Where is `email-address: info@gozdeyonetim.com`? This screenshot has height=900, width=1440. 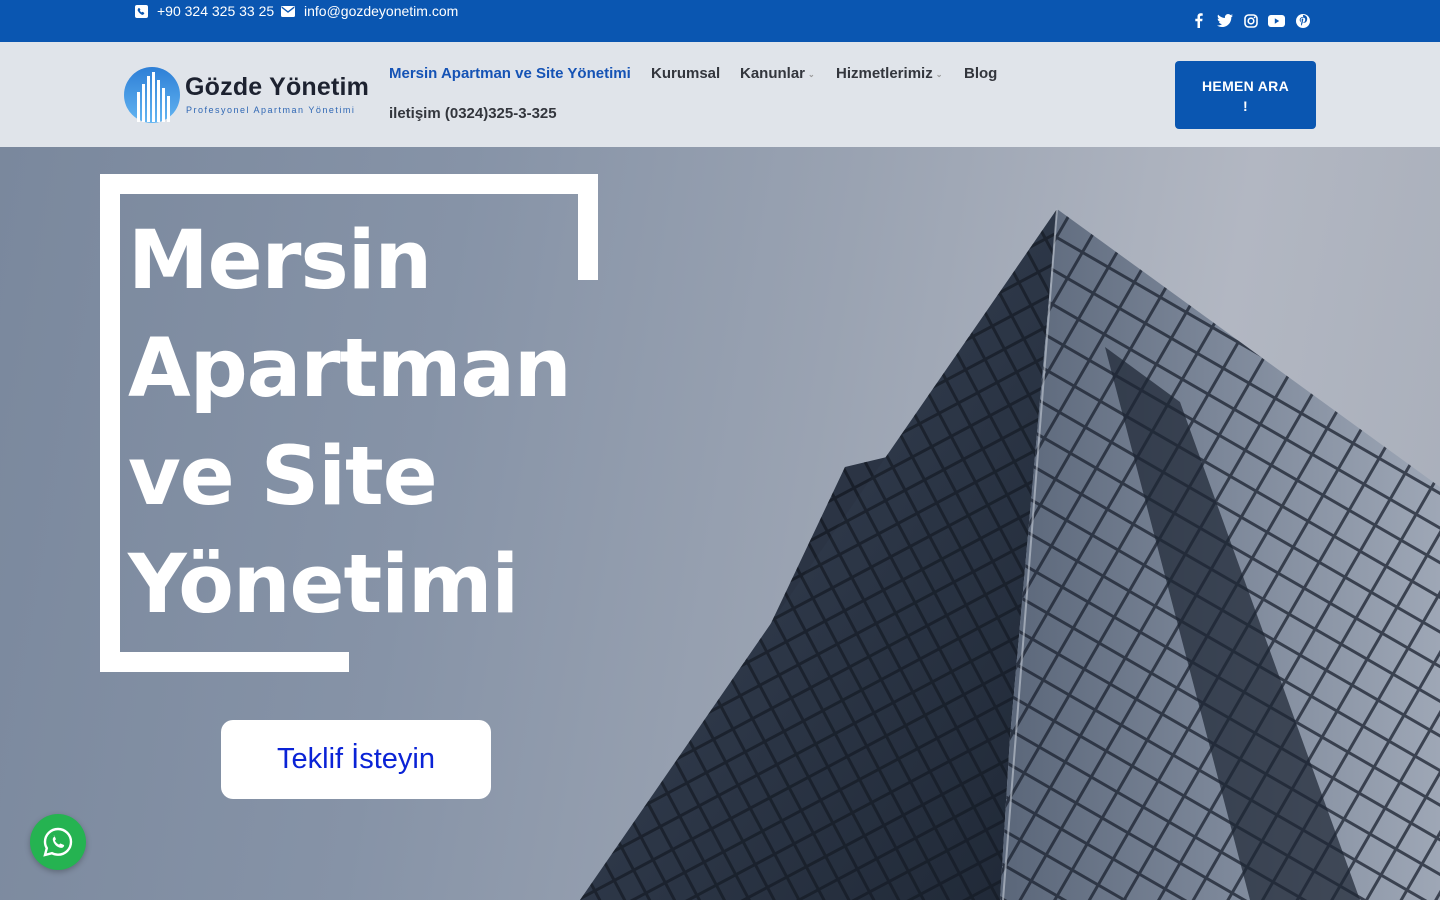
email-address: info@gozdeyonetim.com is located at coordinates (381, 11).